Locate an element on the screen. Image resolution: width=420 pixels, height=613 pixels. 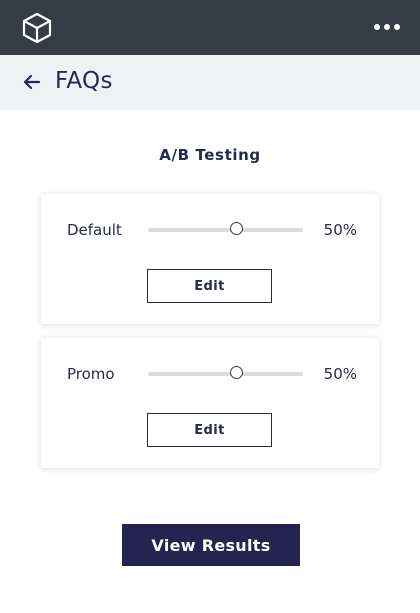
arrow-left-icon is located at coordinates (32, 82).